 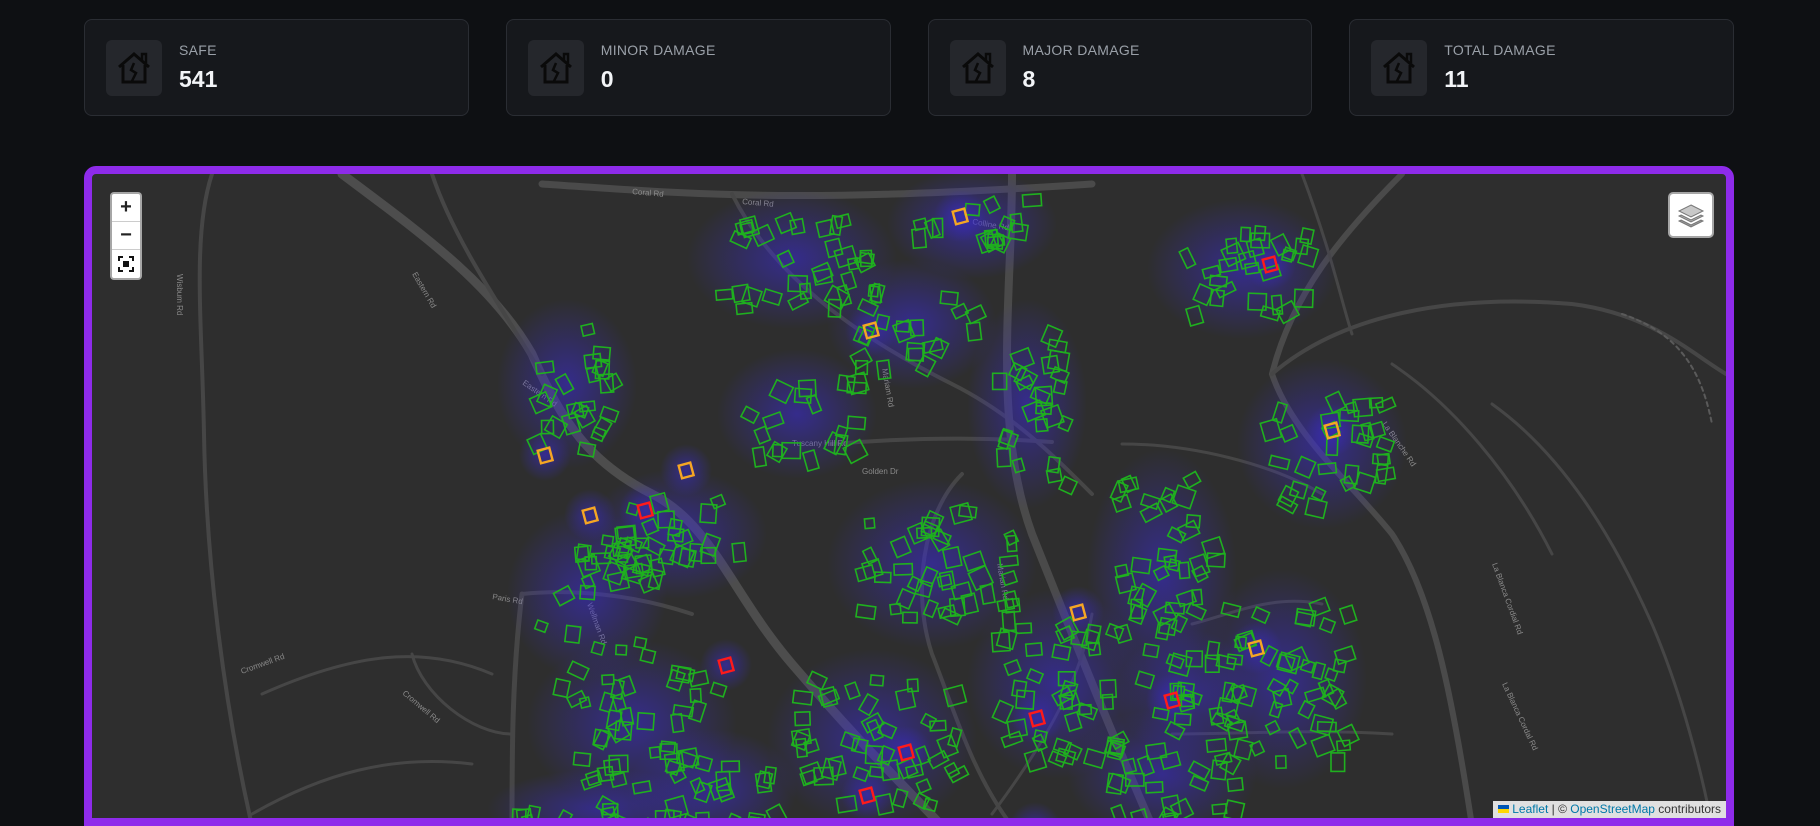 What do you see at coordinates (880, 471) in the screenshot?
I see `road-label: Golden Dr` at bounding box center [880, 471].